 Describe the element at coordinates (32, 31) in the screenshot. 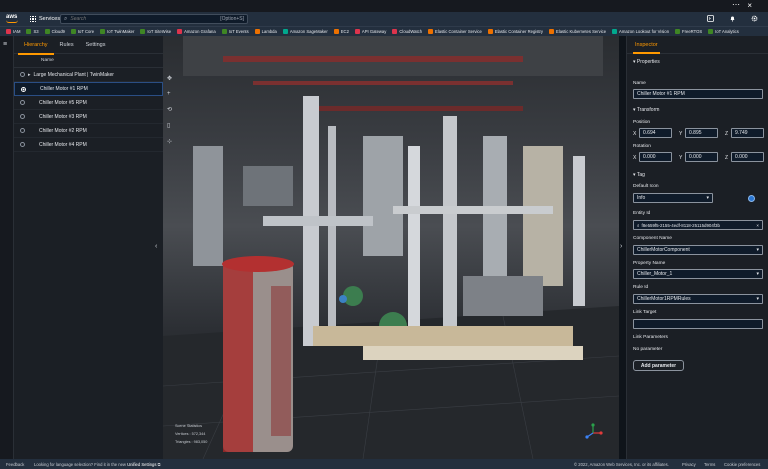

I see `favorite-item: S3` at that location.